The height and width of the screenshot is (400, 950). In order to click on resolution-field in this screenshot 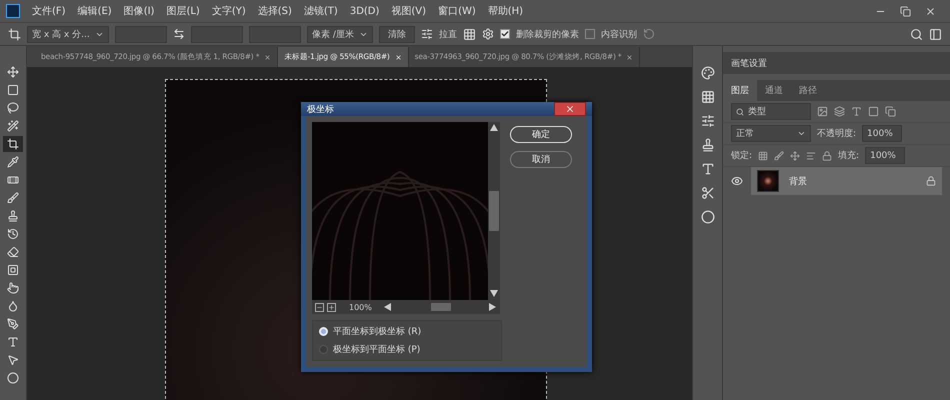, I will do `click(275, 34)`.